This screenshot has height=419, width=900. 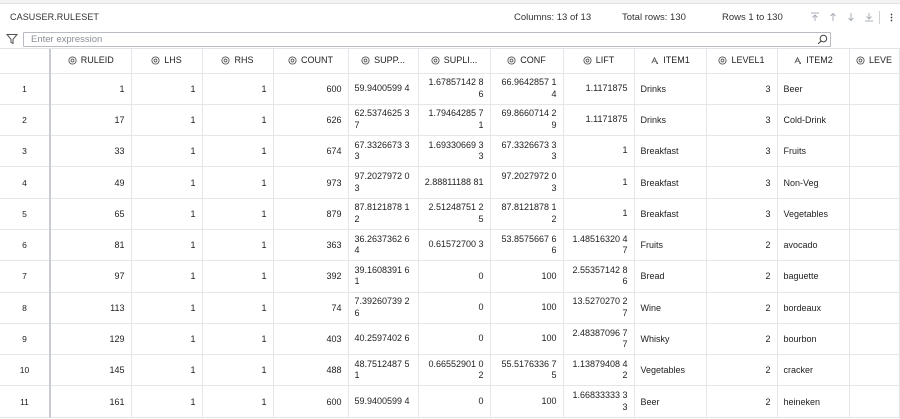 I want to click on last-page-icon, so click(x=869, y=17).